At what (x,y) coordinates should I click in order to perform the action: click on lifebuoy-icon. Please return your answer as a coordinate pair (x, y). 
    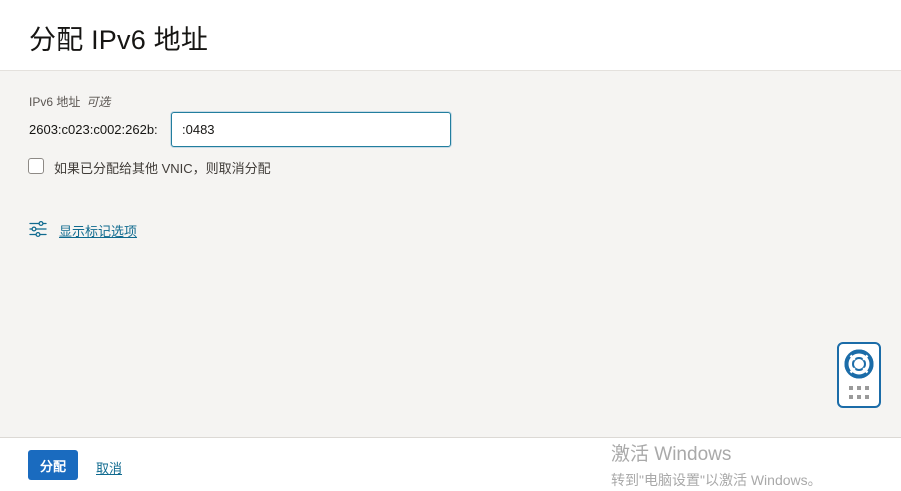
    Looking at the image, I should click on (859, 364).